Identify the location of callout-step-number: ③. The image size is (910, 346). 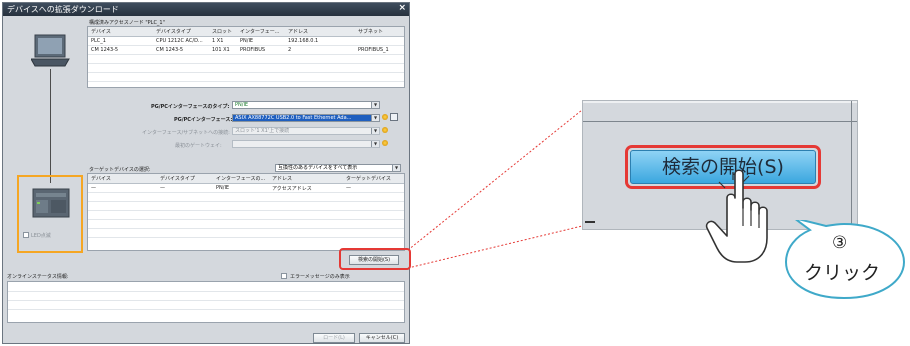
(840, 243).